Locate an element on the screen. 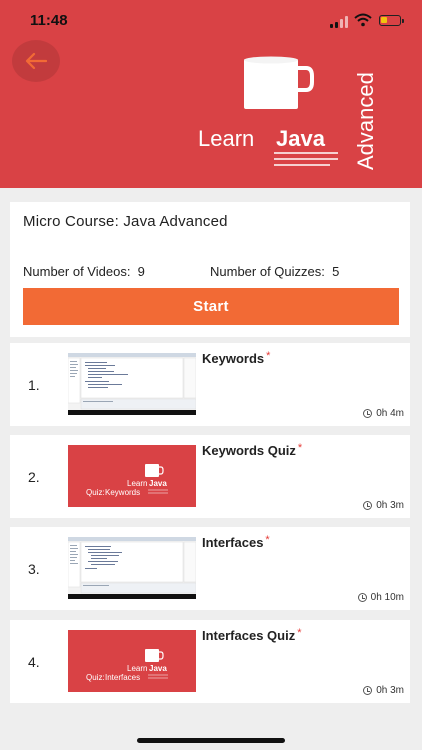 Image resolution: width=422 pixels, height=750 pixels. course-title: Micro Course: Java Advanced is located at coordinates (125, 221).